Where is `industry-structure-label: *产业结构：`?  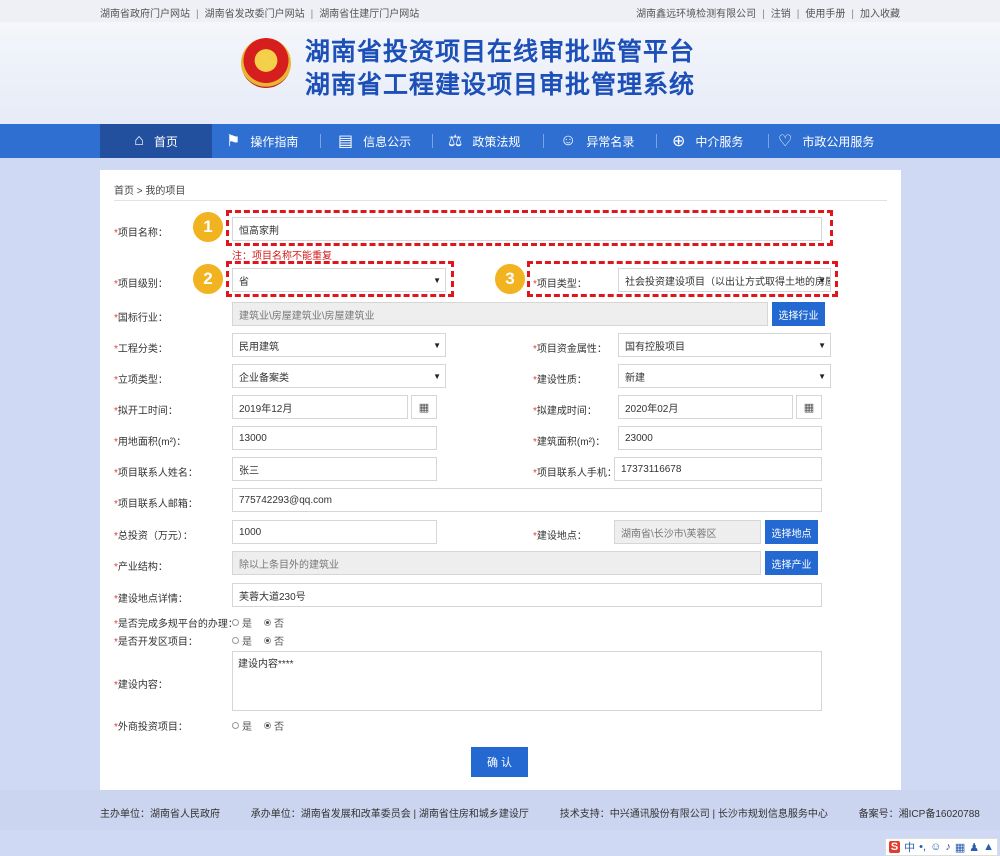
industry-structure-label: *产业结构： is located at coordinates (141, 567).